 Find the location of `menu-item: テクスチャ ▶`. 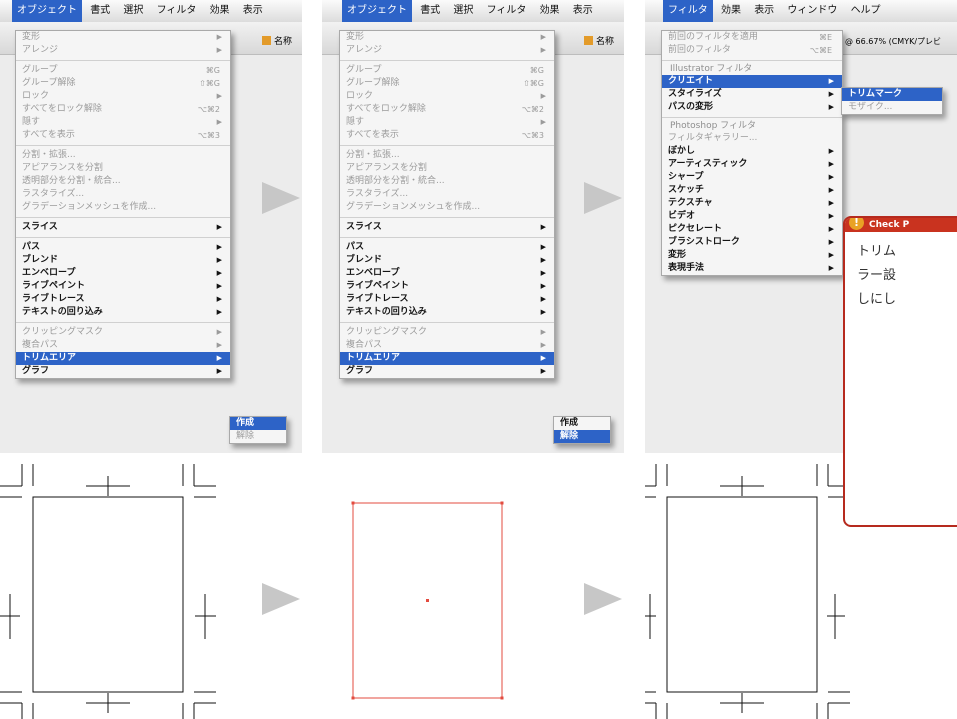

menu-item: テクスチャ ▶ is located at coordinates (752, 203).